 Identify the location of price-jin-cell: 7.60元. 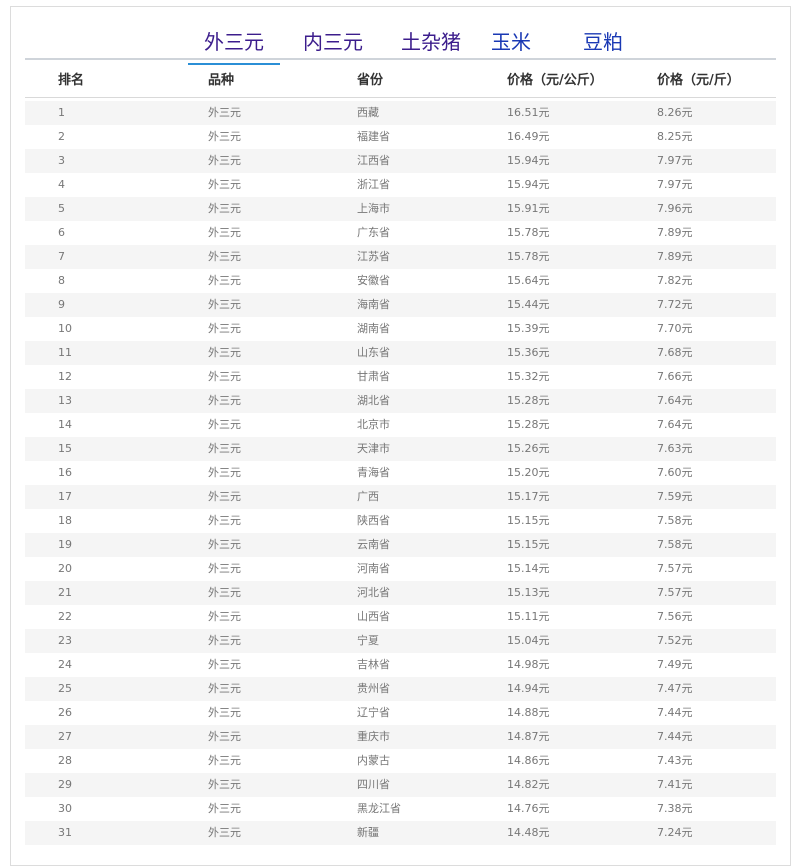
(675, 472).